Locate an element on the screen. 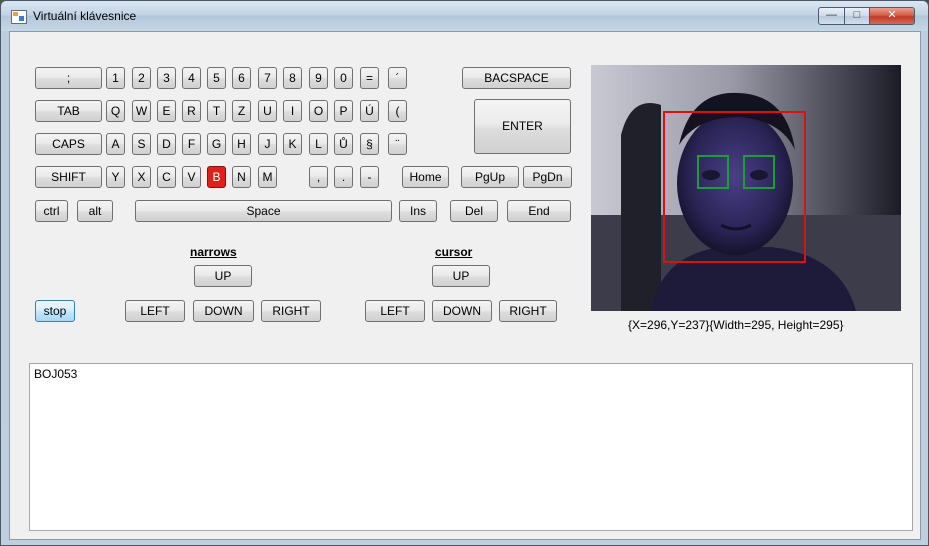  key-i: I is located at coordinates (292, 111).